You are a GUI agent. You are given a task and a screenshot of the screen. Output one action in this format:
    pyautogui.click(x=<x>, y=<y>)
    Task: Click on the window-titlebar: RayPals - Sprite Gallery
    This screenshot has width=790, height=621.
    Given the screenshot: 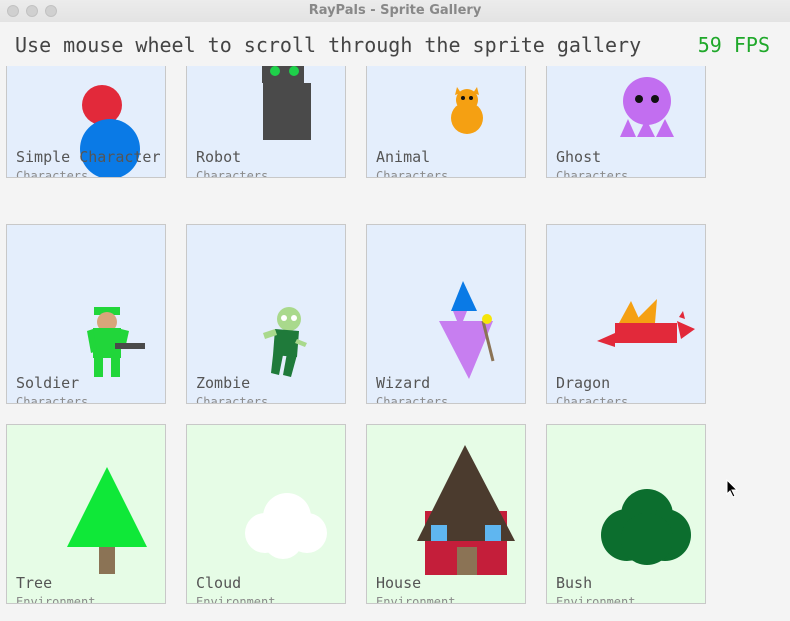 What is the action you would take?
    pyautogui.click(x=395, y=11)
    